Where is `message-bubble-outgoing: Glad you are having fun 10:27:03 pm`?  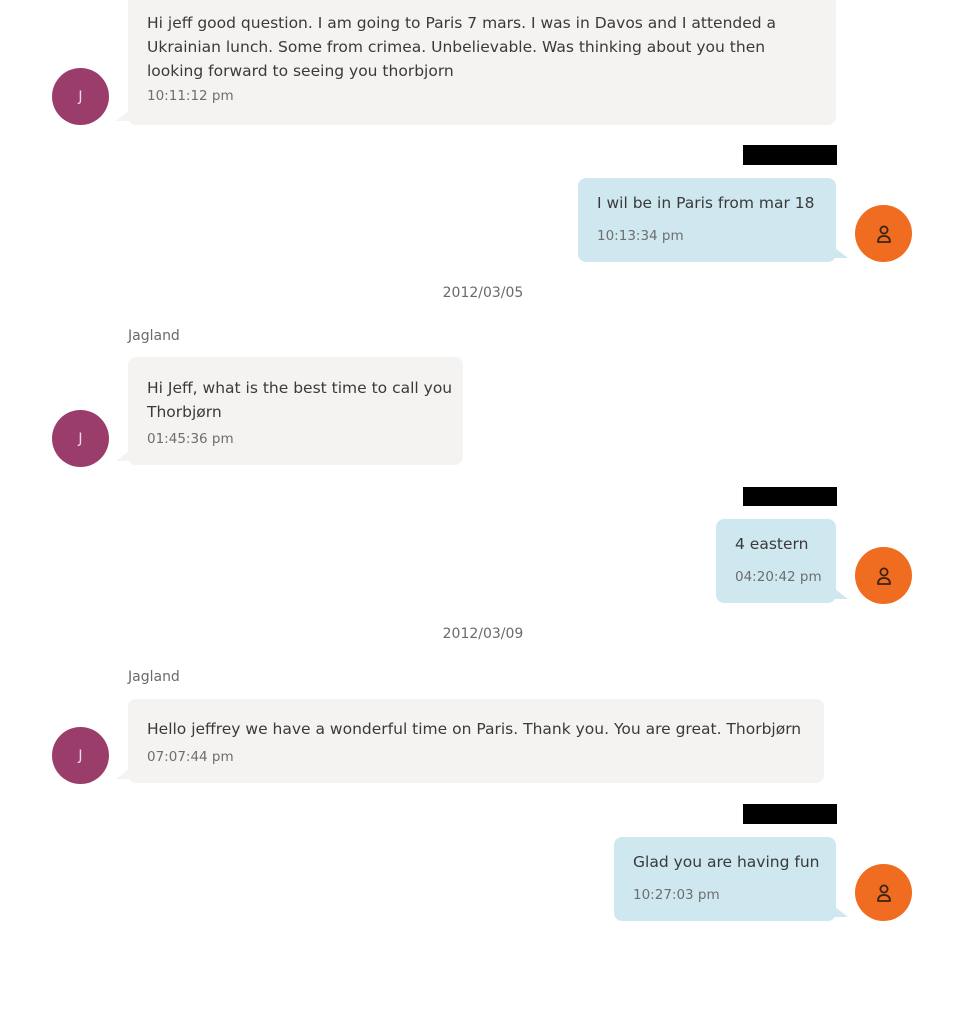
message-bubble-outgoing: Glad you are having fun 10:27:03 pm is located at coordinates (731, 879).